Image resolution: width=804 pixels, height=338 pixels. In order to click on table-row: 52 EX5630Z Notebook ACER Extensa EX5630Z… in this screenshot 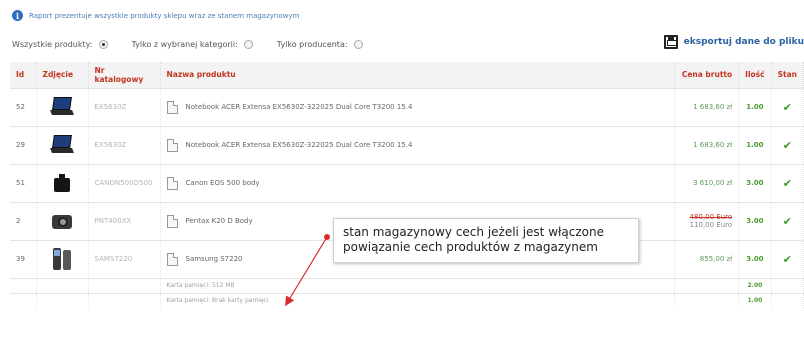, I will do `click(407, 106)`.